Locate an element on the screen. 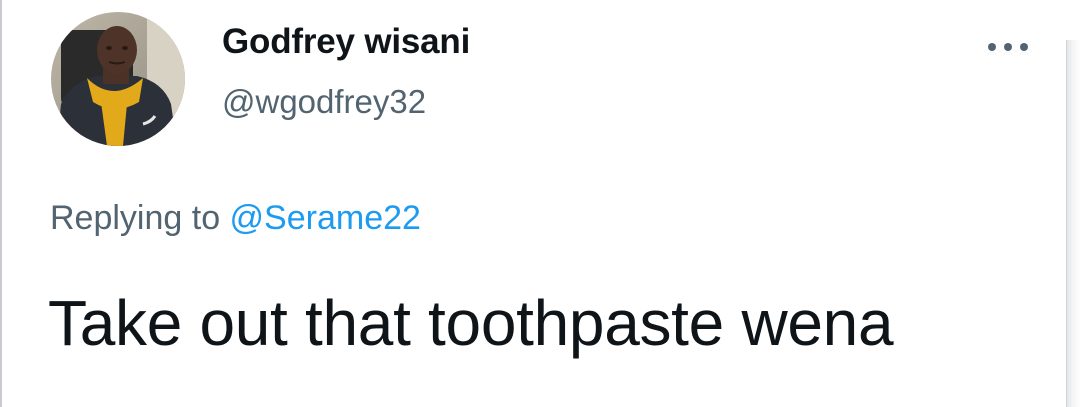 This screenshot has height=407, width=1080. reply-context: Replying to @Serame22 is located at coordinates (235, 218).